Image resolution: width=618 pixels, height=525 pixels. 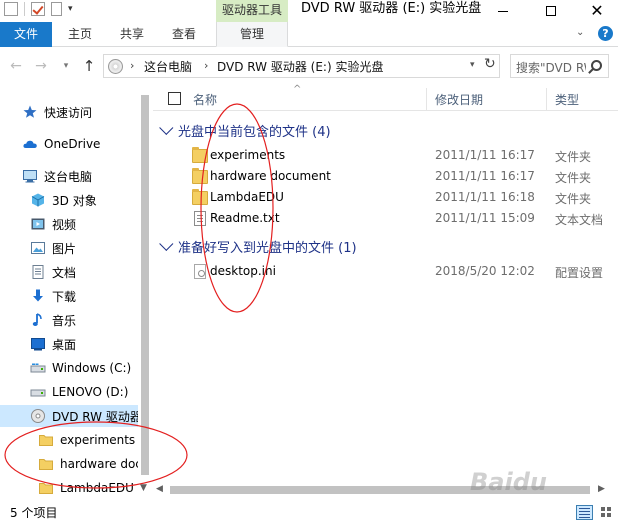 I want to click on nav-item-this-pc: 这台电脑, so click(x=69, y=176).